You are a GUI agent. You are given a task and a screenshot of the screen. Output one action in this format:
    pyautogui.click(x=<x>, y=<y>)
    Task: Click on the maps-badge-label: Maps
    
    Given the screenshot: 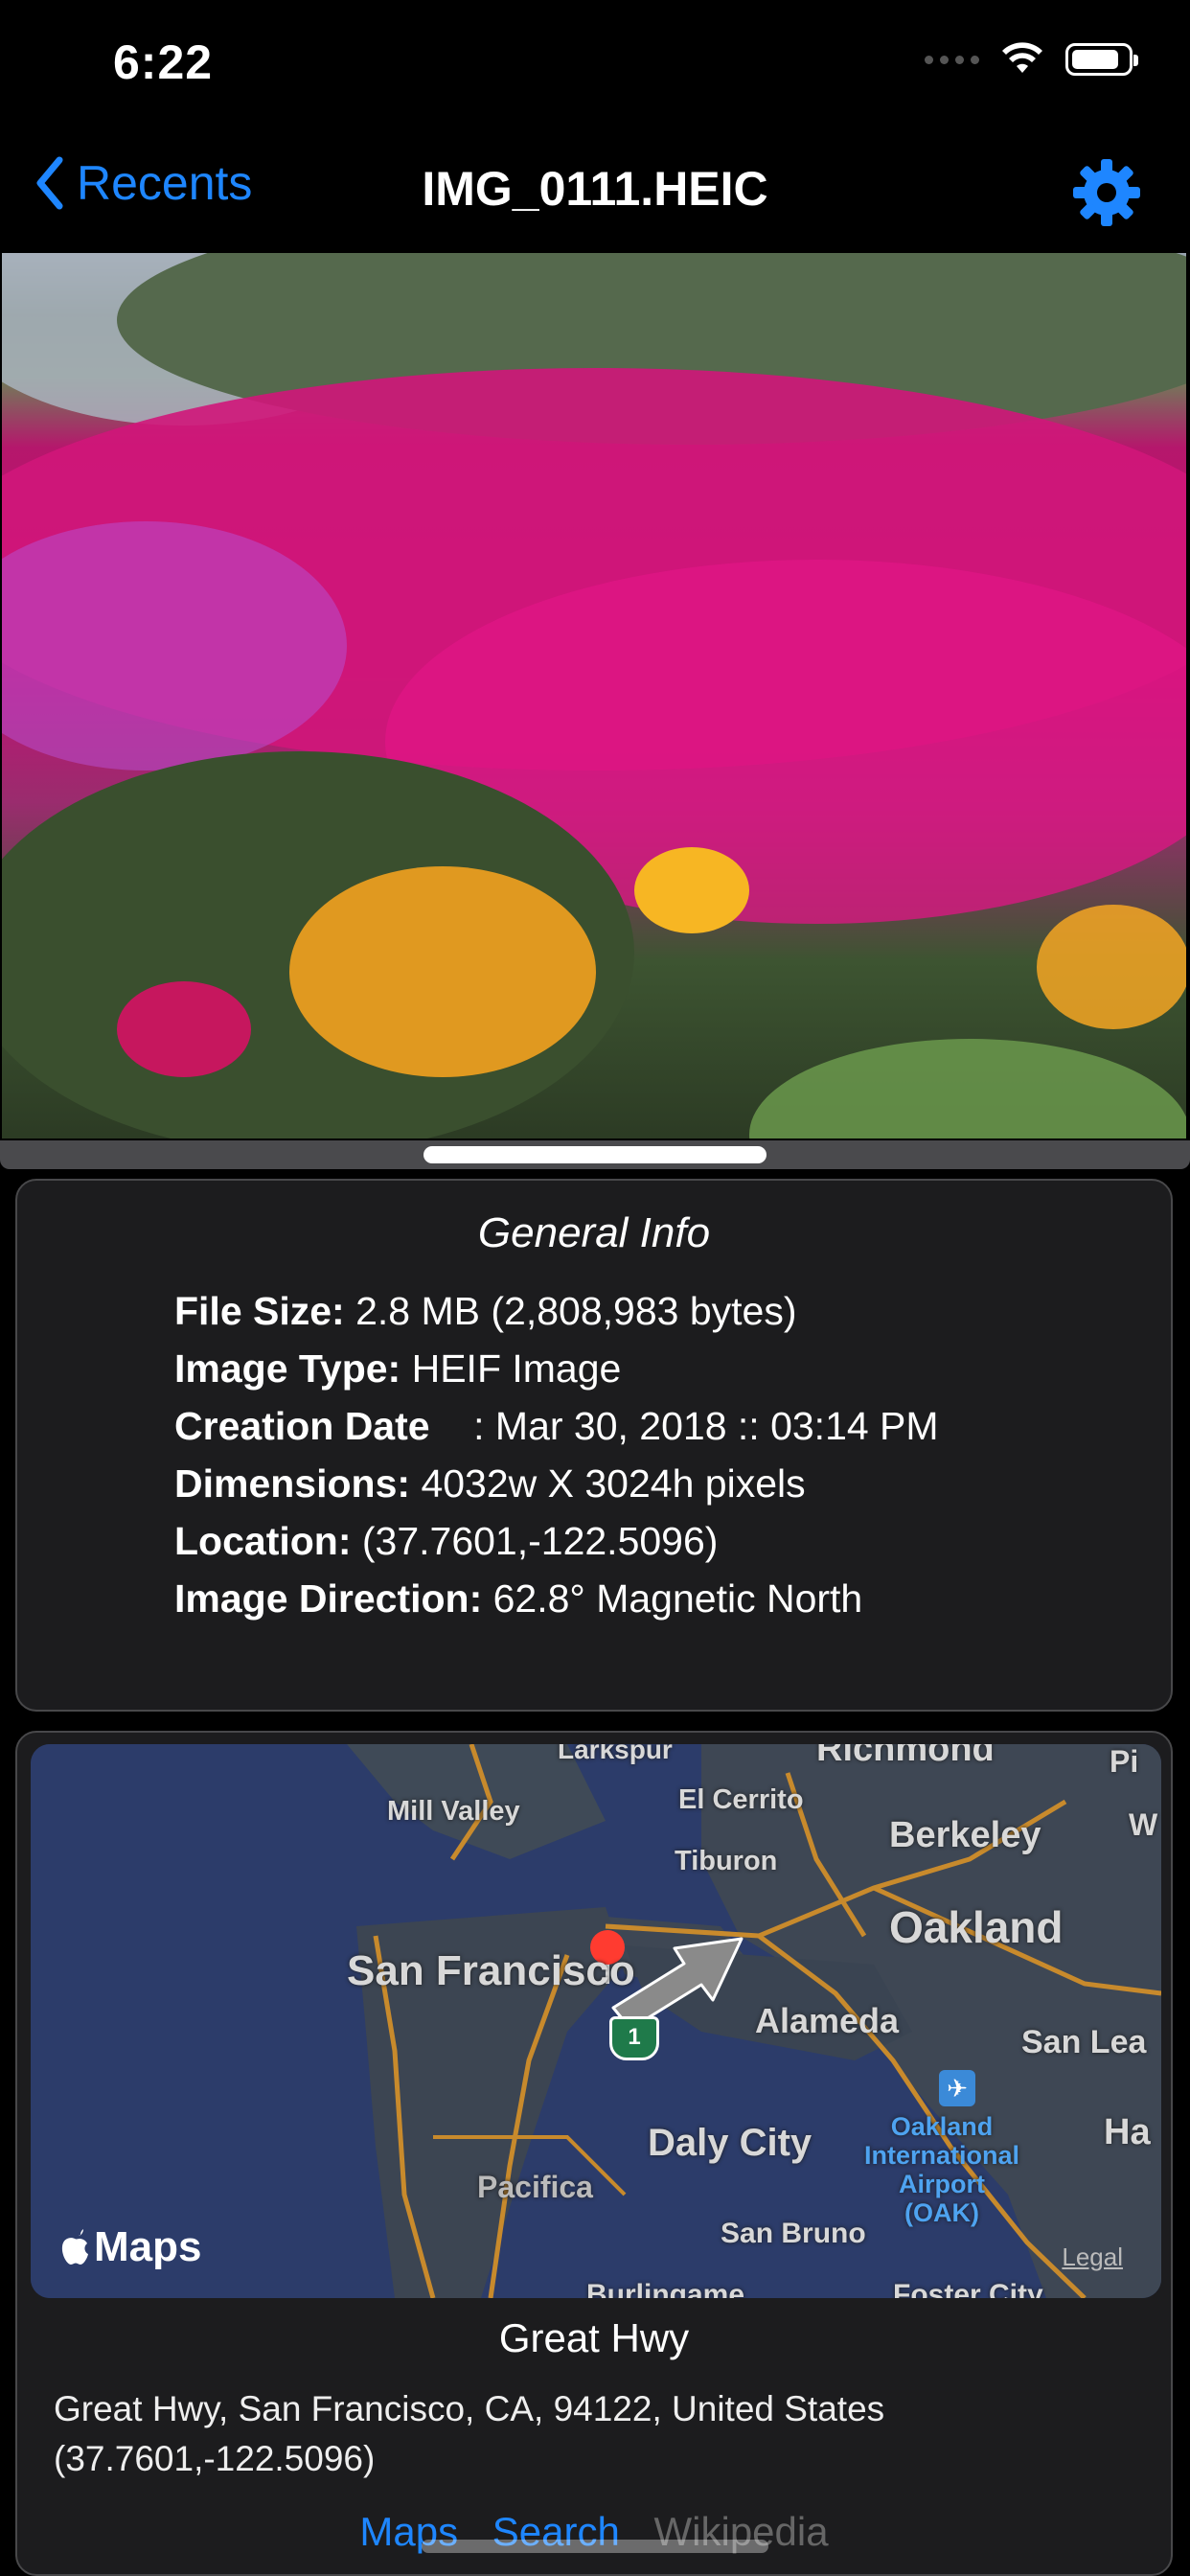 What is the action you would take?
    pyautogui.click(x=148, y=2246)
    